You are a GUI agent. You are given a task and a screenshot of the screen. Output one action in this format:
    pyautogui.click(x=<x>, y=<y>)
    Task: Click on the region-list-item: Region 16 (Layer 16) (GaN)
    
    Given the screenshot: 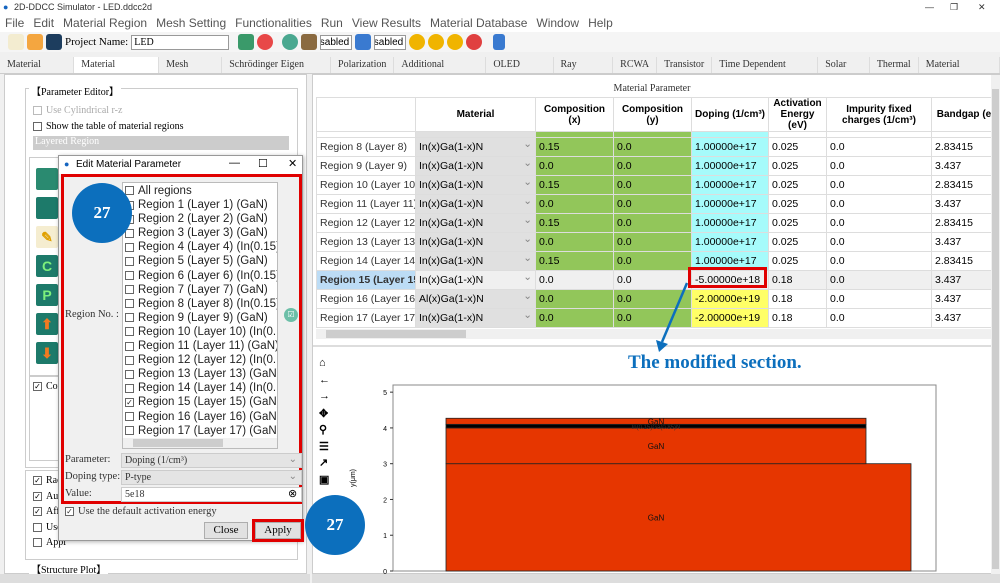 What is the action you would take?
    pyautogui.click(x=201, y=417)
    